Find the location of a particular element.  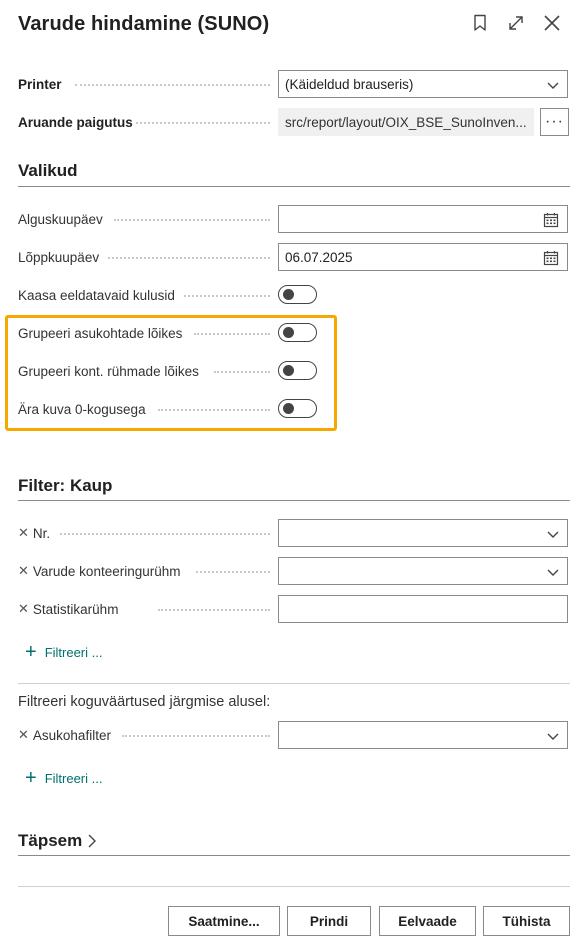

filter-row-label: ✕ Statistikarühm is located at coordinates (68, 609).